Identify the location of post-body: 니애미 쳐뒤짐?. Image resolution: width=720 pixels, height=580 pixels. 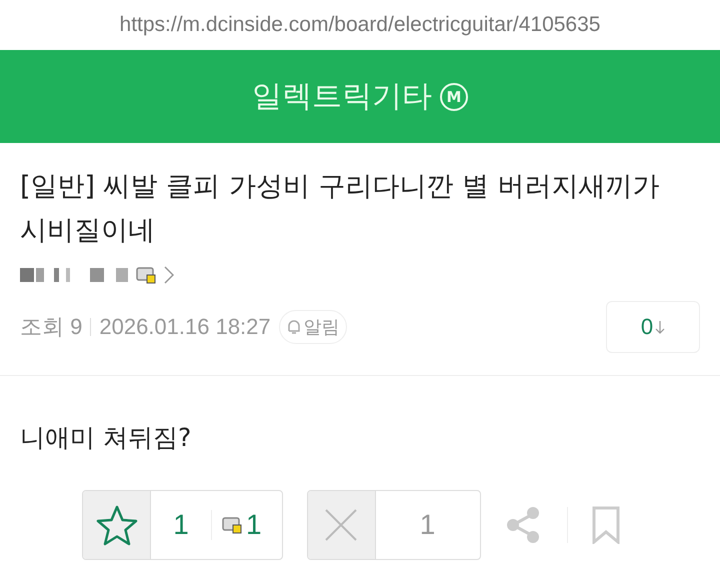
(105, 438).